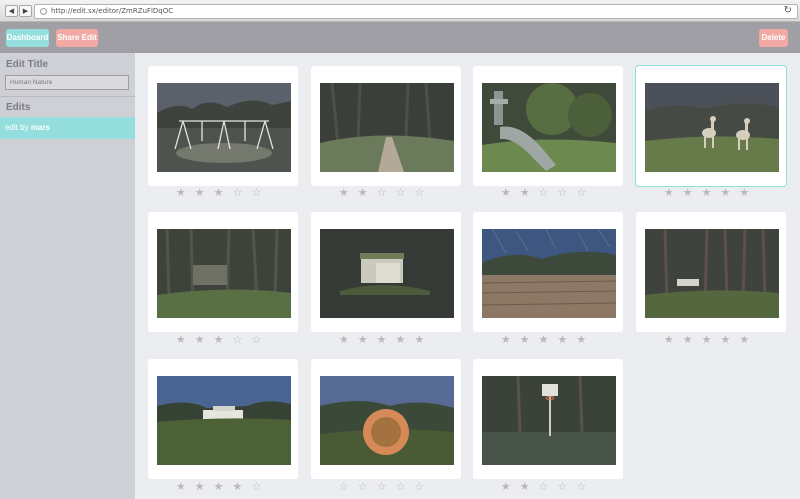 The image size is (800, 499). Describe the element at coordinates (67, 82) in the screenshot. I see `edit-title-input` at that location.